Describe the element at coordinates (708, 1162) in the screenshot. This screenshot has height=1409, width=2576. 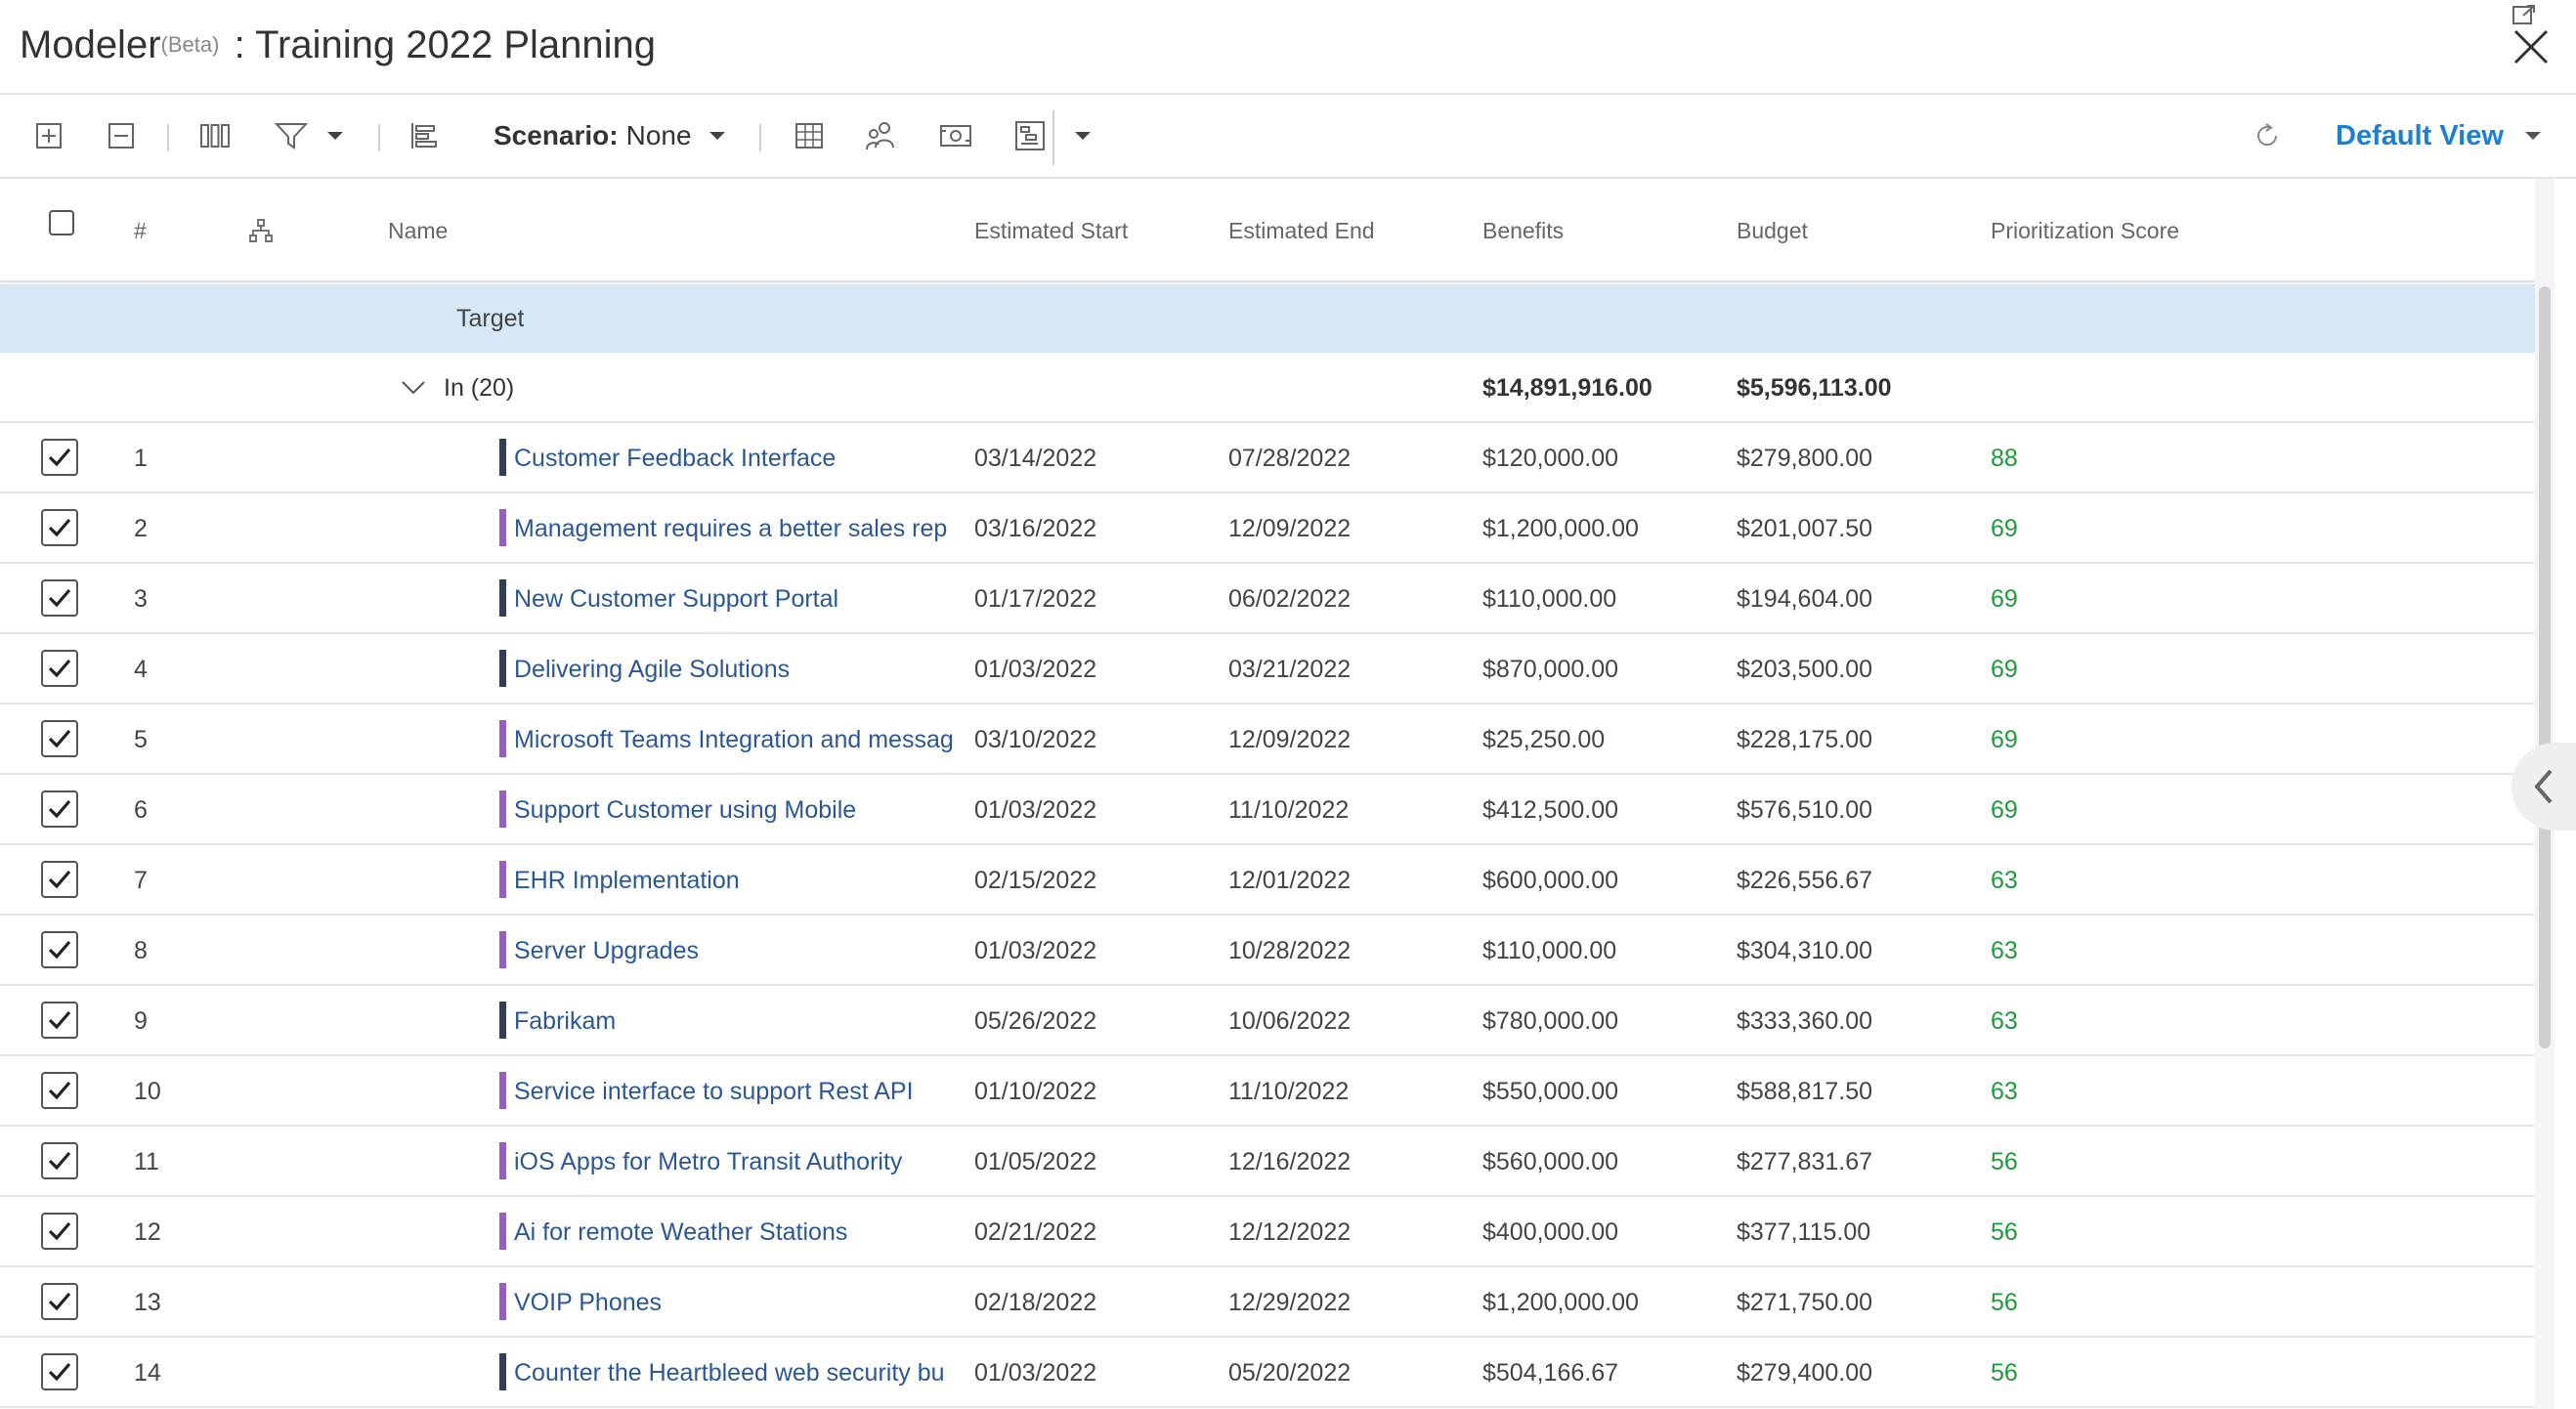
I see `project-name-link: iOS Apps for Metro Transit Authority` at that location.